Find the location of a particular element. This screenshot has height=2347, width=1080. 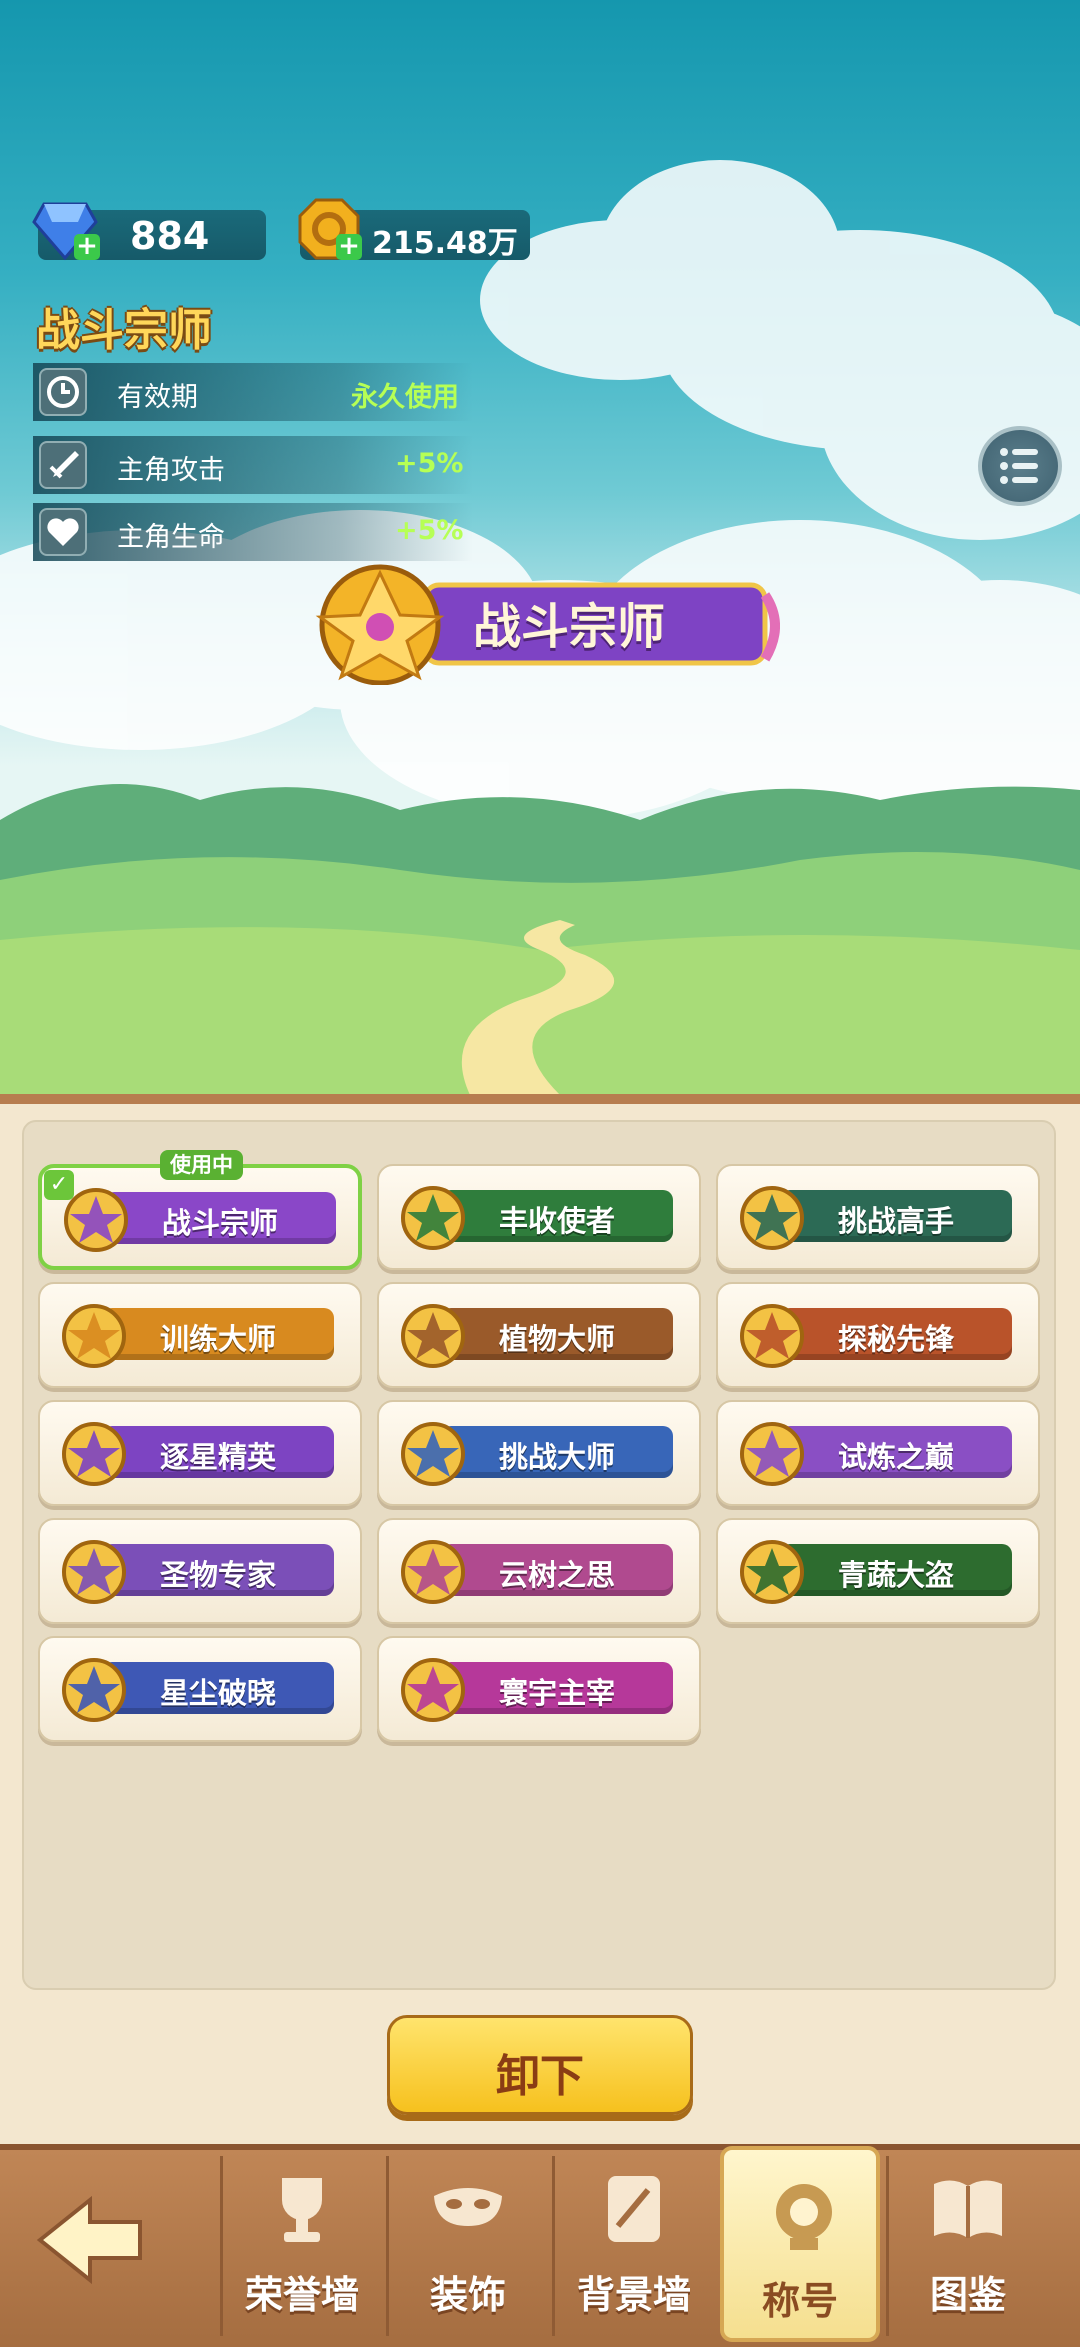

unequip-label: 卸下 is located at coordinates (540, 2076).